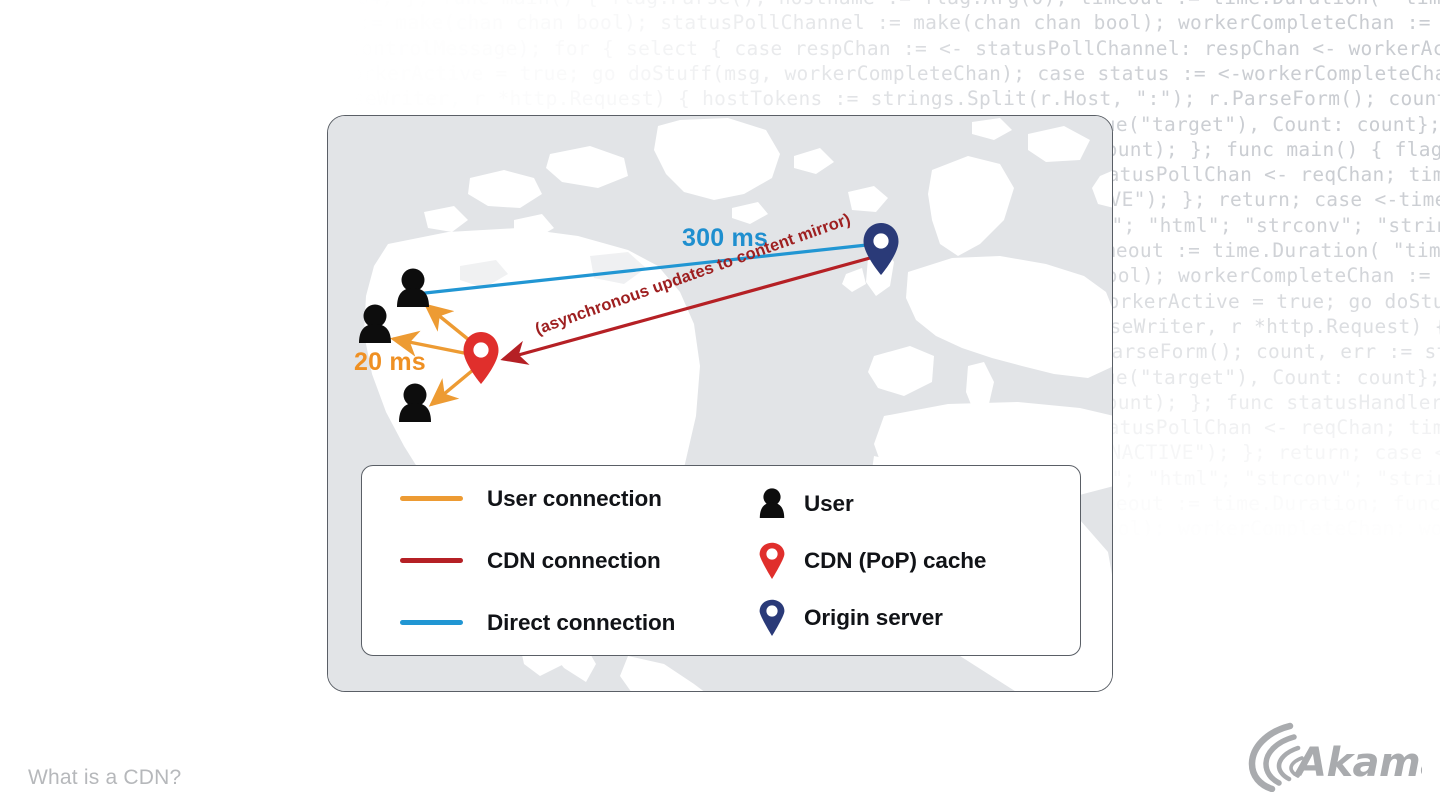 The height and width of the screenshot is (810, 1440). What do you see at coordinates (1357, 763) in the screenshot?
I see `akamai-wordmark: Akamai` at bounding box center [1357, 763].